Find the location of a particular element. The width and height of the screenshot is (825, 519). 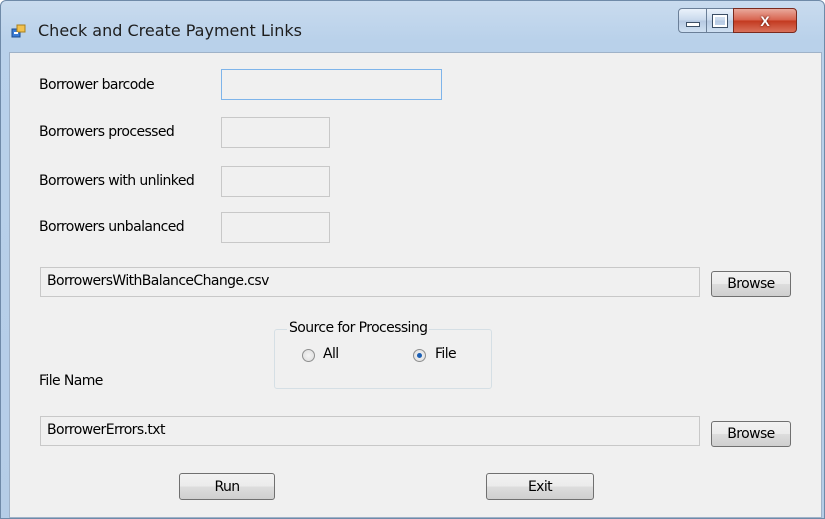

exit-button: Exit is located at coordinates (540, 486).